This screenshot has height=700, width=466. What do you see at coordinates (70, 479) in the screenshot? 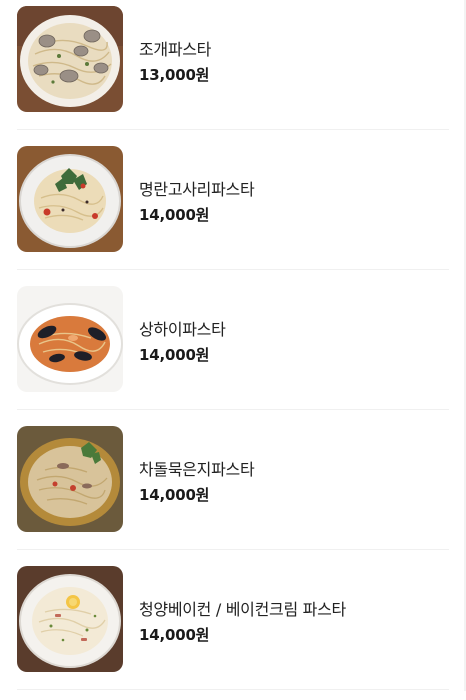
I see `brisket-kimchi-pasta-photo` at bounding box center [70, 479].